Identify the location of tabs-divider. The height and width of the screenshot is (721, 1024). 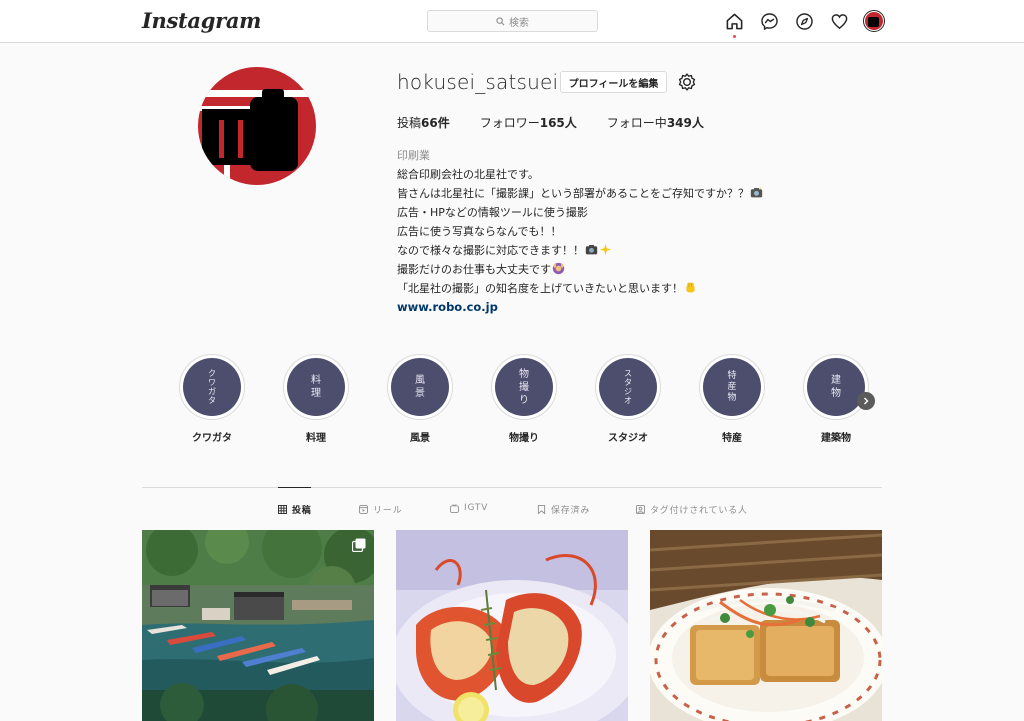
(512, 487).